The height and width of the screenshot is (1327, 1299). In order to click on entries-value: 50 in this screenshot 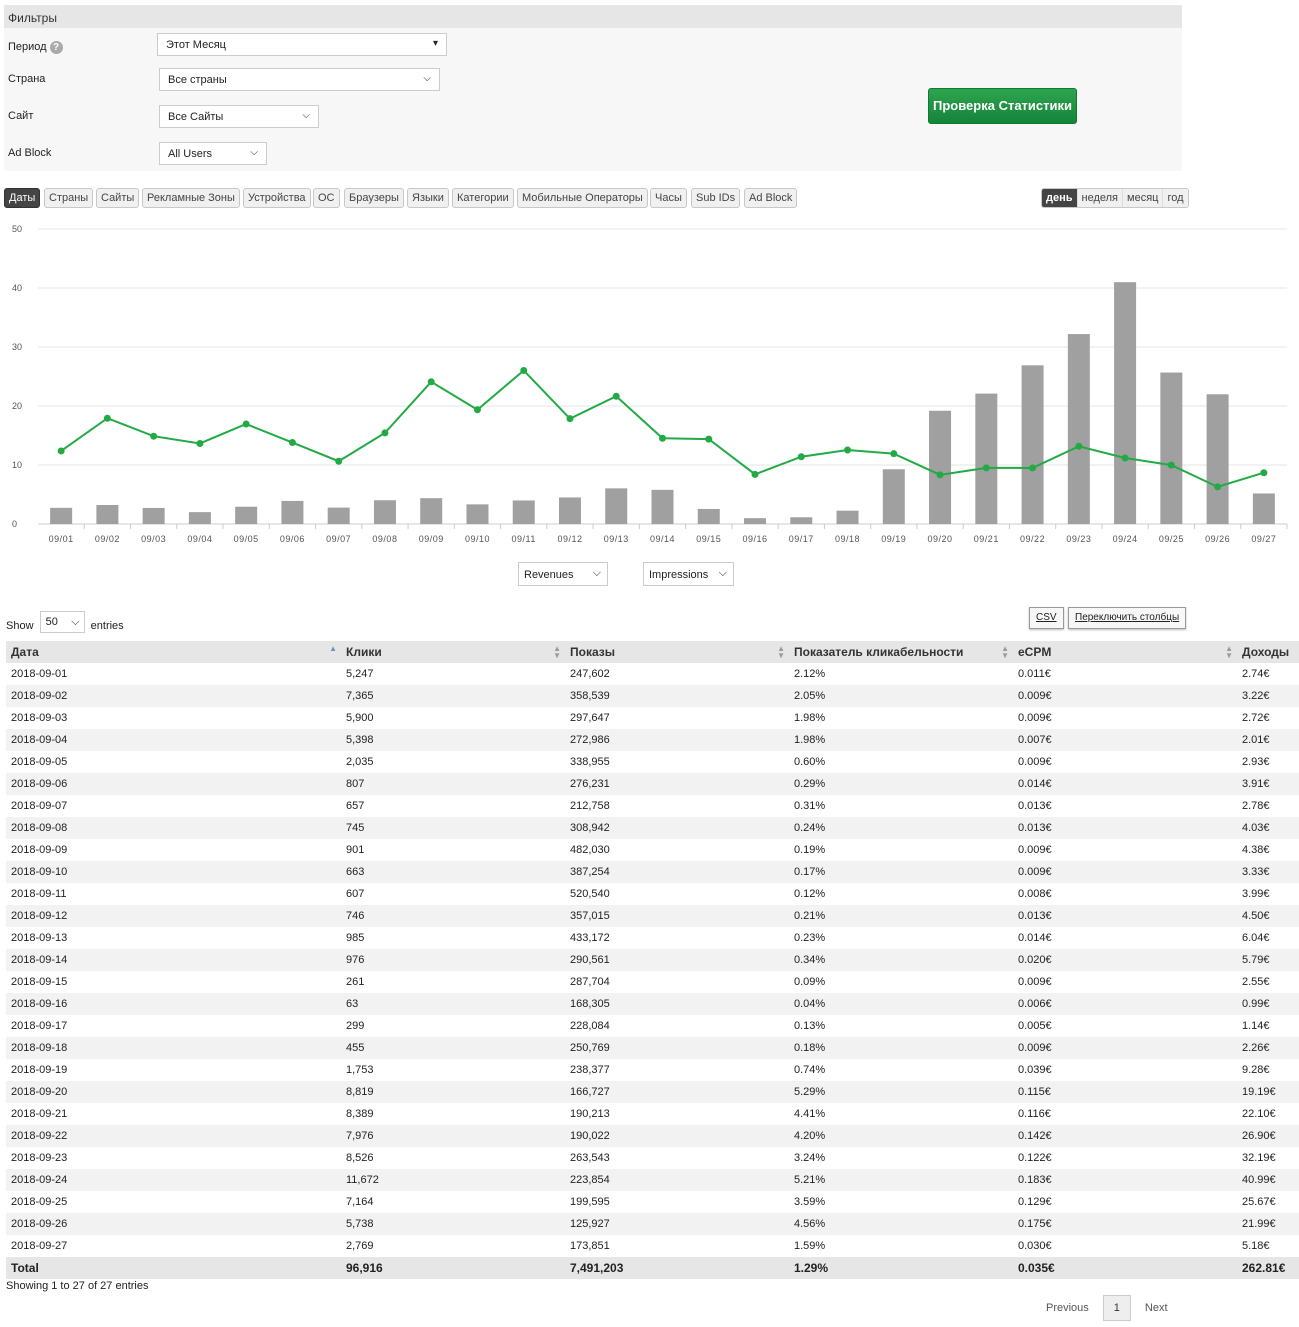, I will do `click(51, 622)`.